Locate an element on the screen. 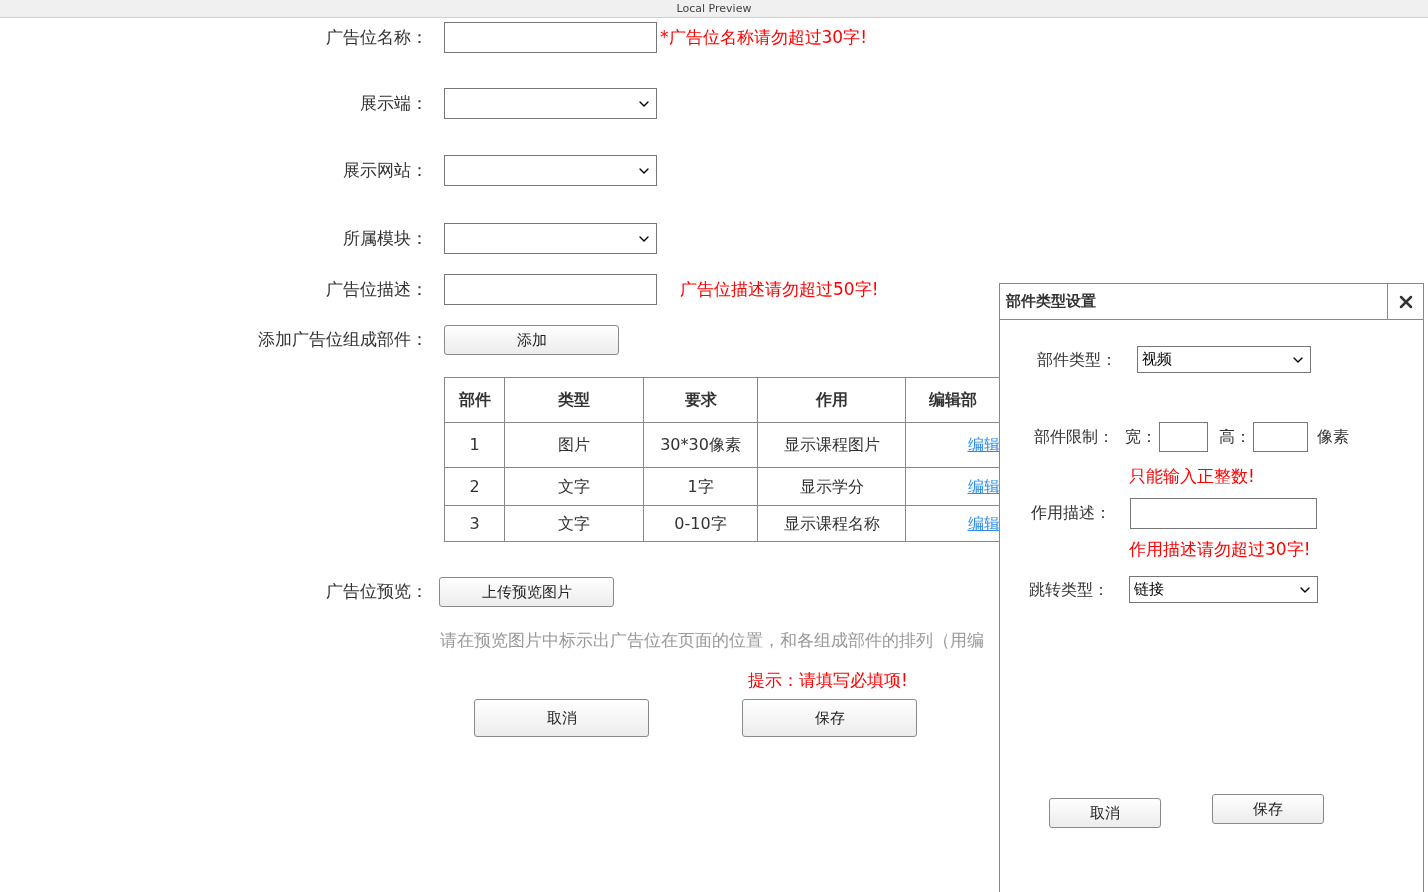  table-cell: 30*30像素 is located at coordinates (700, 445).